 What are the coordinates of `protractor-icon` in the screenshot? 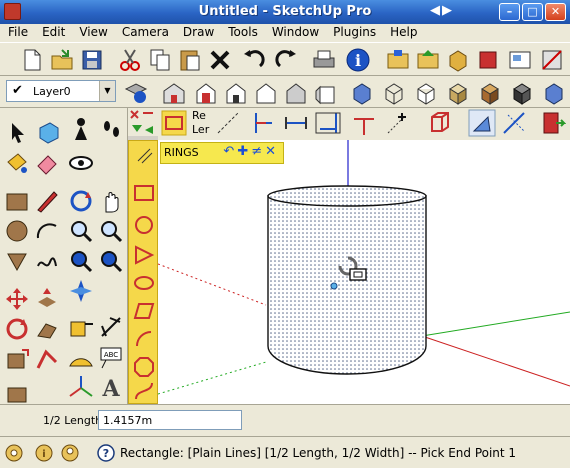 It's located at (81, 357).